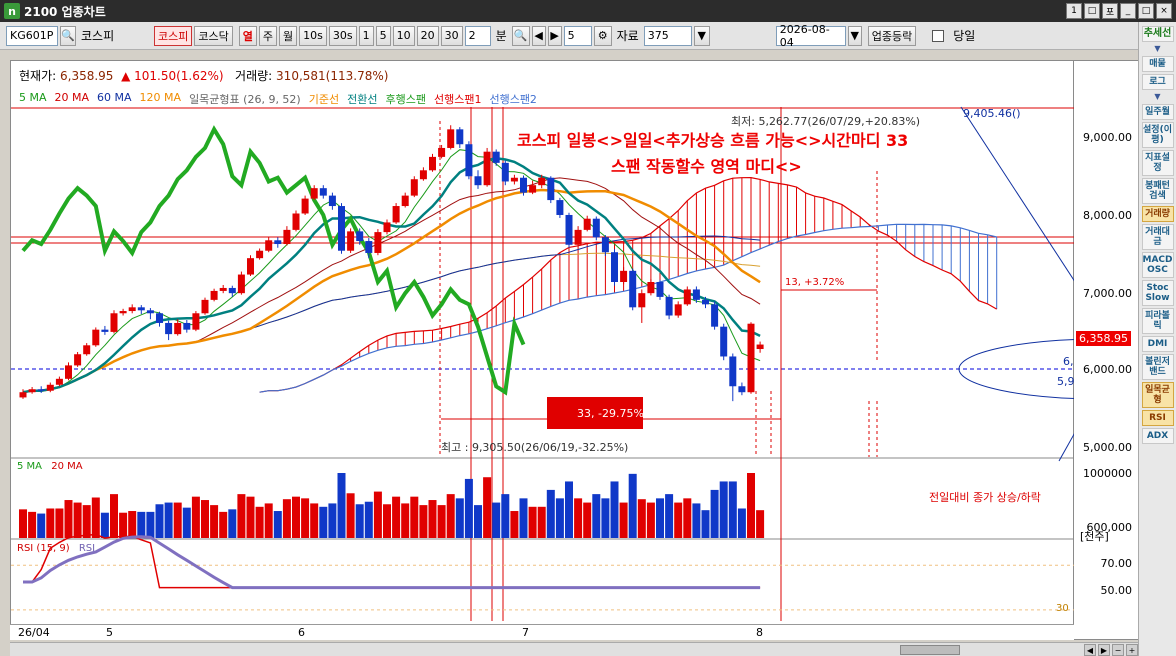 Image resolution: width=1176 pixels, height=656 pixels. What do you see at coordinates (43, 548) in the screenshot?
I see `rsi-legend-main: RSI (15, 9)` at bounding box center [43, 548].